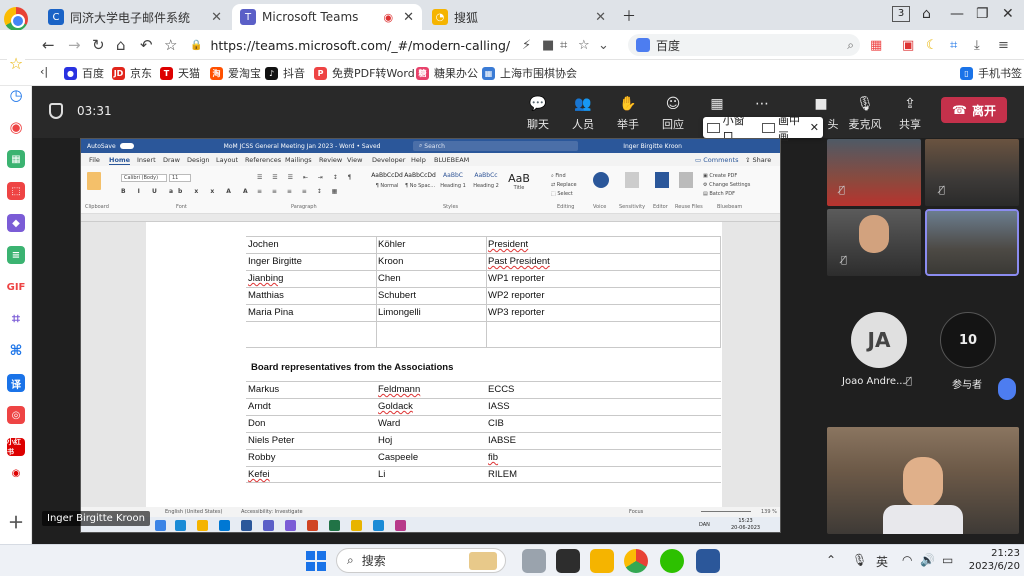  Describe the element at coordinates (953, 45) in the screenshot. I see `crop-icon: ⌗` at that location.